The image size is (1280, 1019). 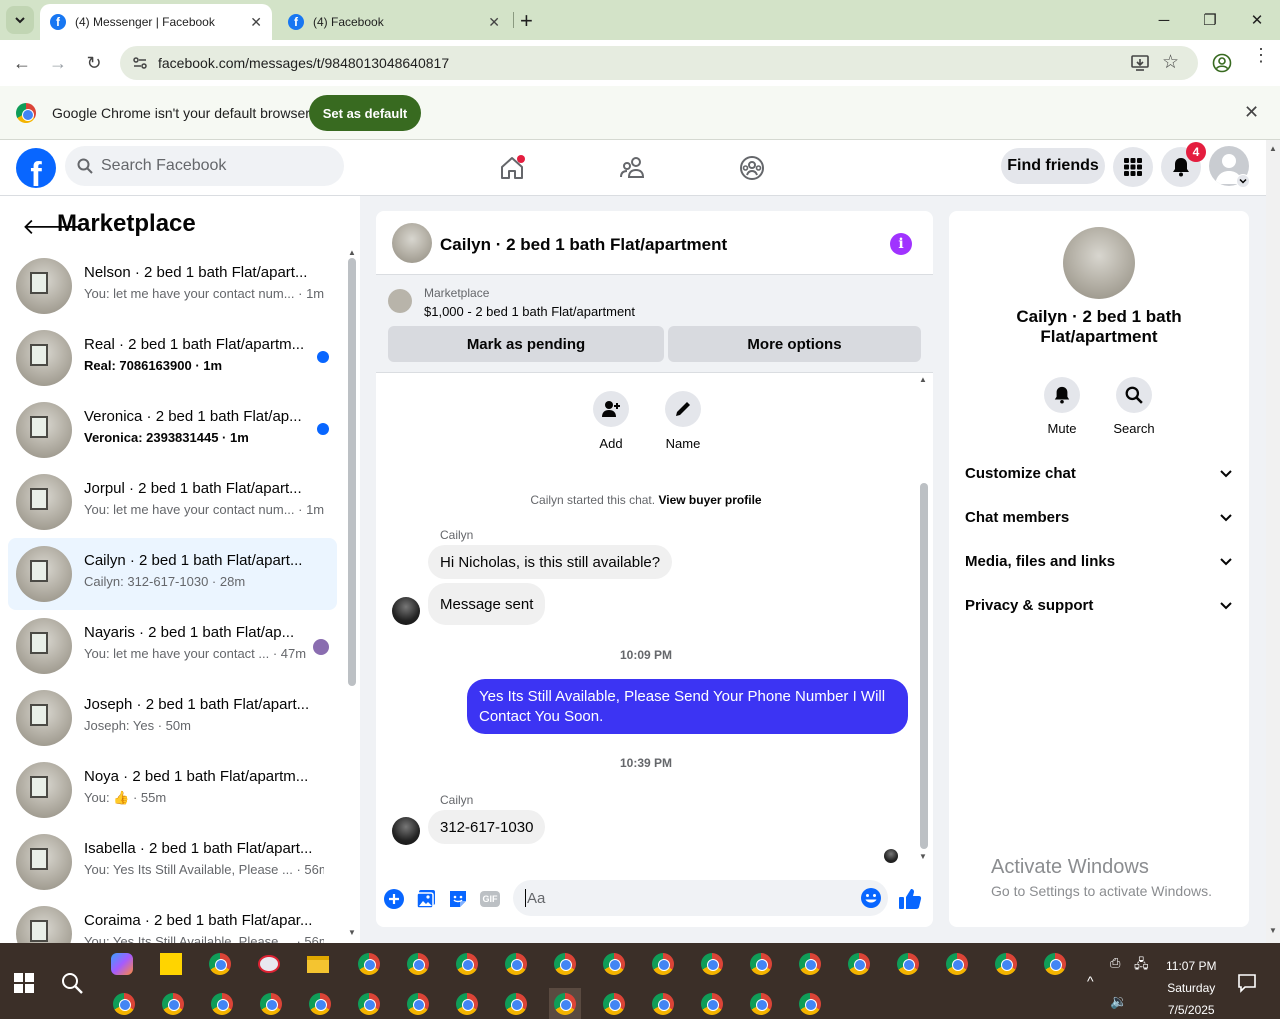 What do you see at coordinates (1099, 561) in the screenshot?
I see `media-files-links-section: Media, files and links` at bounding box center [1099, 561].